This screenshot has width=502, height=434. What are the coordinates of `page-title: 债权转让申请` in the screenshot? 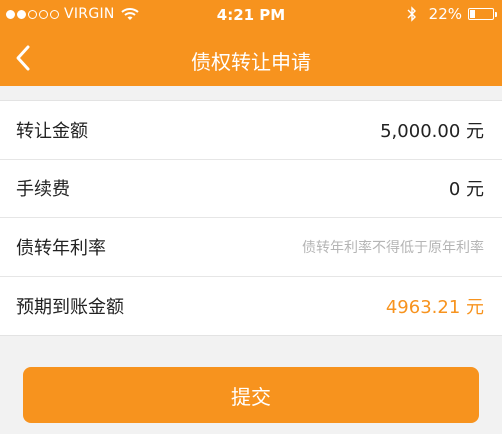 It's located at (251, 62).